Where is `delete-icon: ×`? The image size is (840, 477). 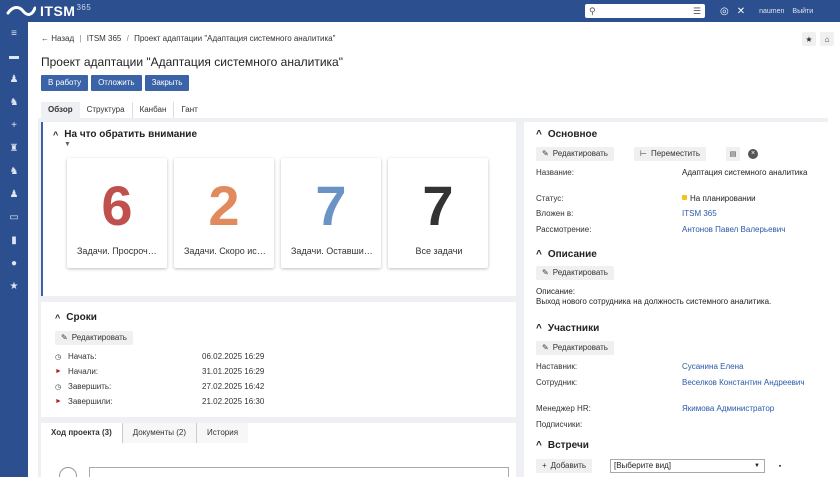
delete-icon: × is located at coordinates (753, 154).